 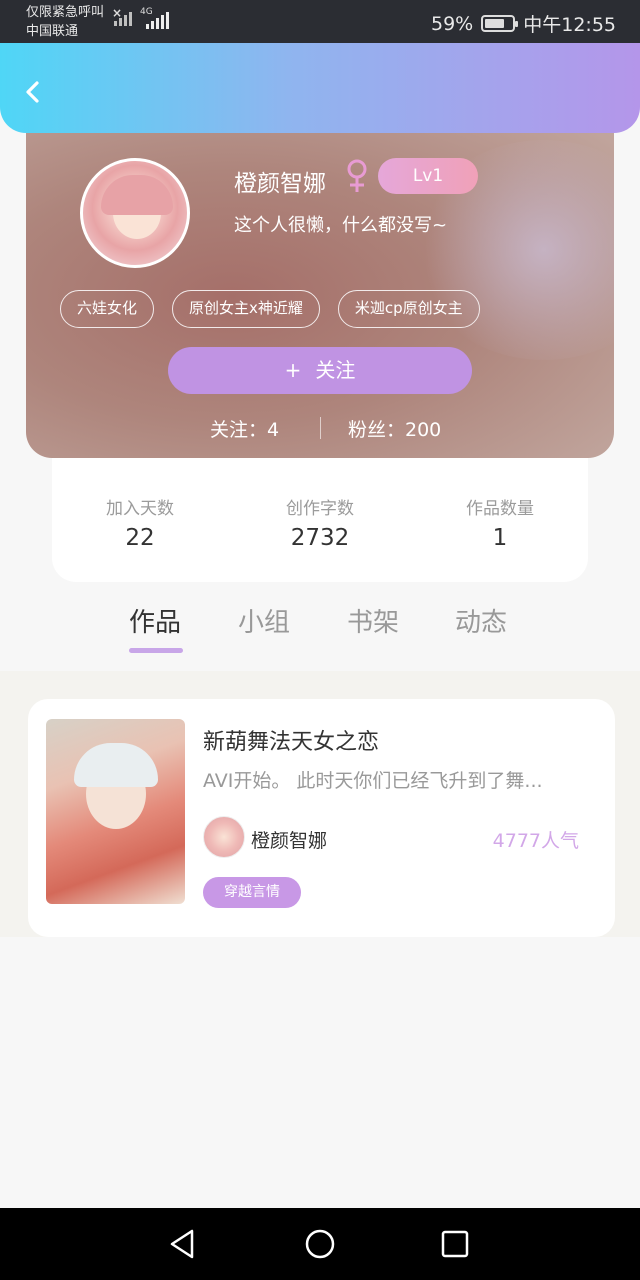 I want to click on profile-tag: 米迦cp原创女主, so click(x=408, y=309).